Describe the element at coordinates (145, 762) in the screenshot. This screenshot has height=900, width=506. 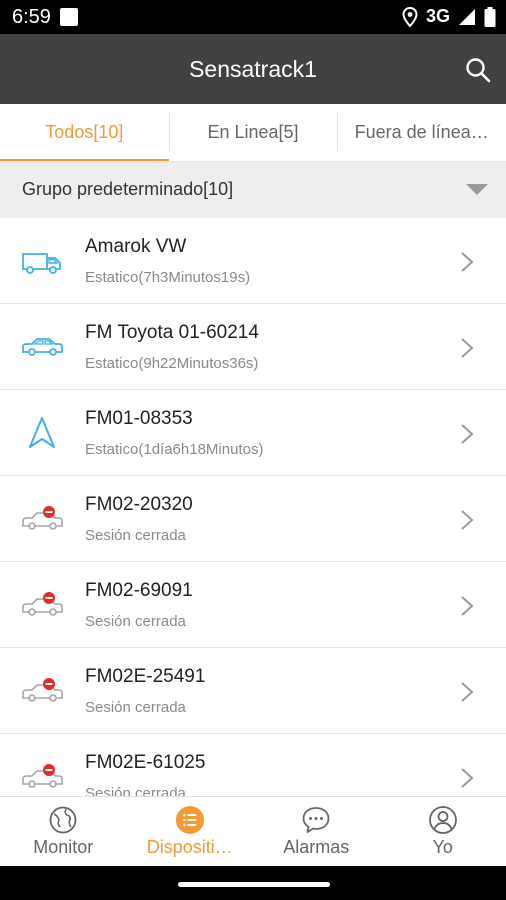
I see `device-name: FM02E-61025` at that location.